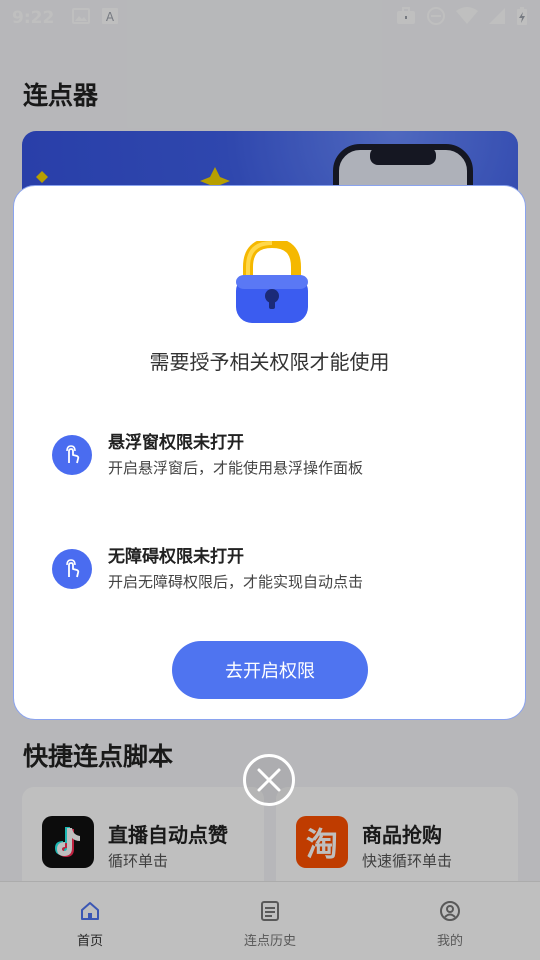 The height and width of the screenshot is (960, 540). I want to click on permission-item-accessibility: 无障碍权限未打开 开启无障碍权限后，才能实现自动点击, so click(272, 572).